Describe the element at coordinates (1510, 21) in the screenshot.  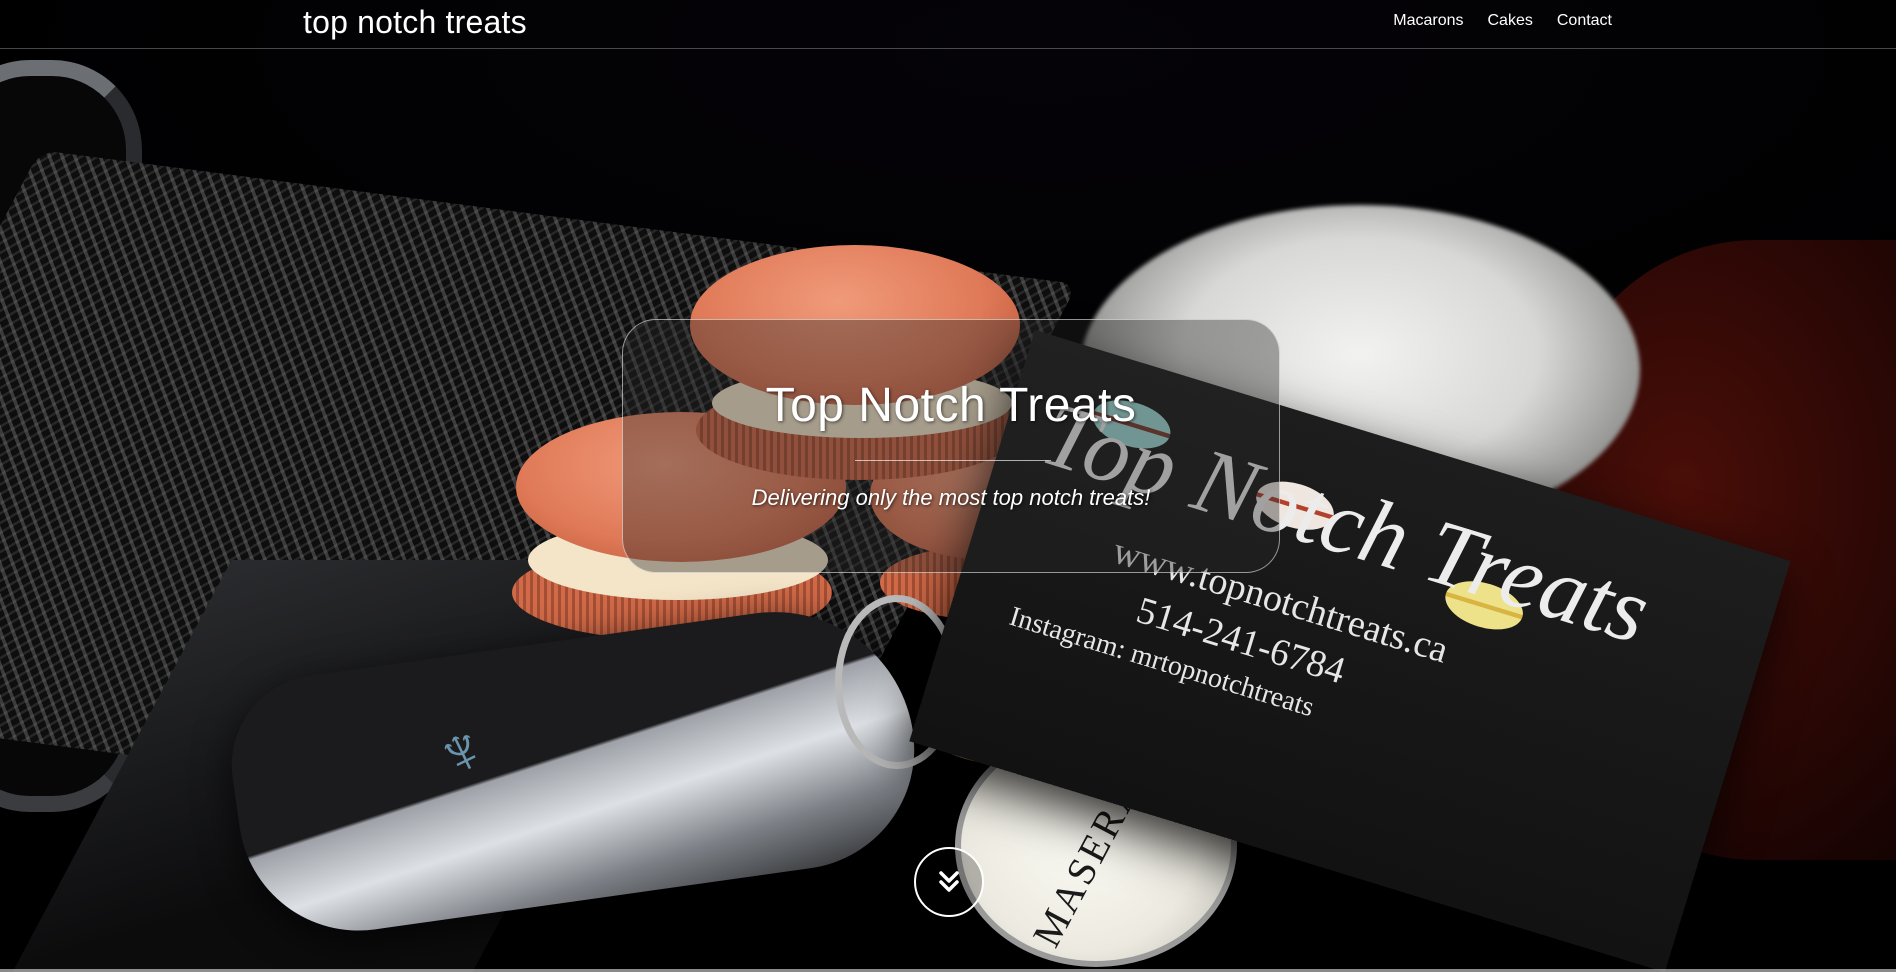
I see `nav-link-cakes: Cakes` at that location.